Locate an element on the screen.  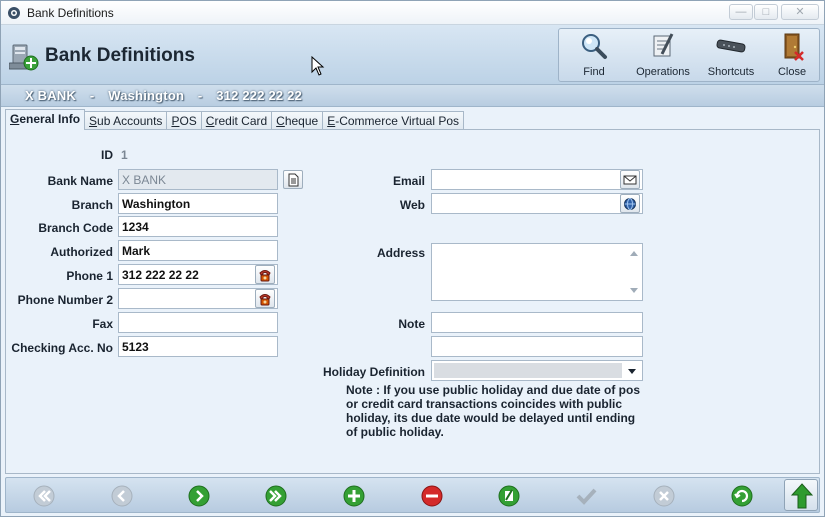
web-field is located at coordinates (537, 203).